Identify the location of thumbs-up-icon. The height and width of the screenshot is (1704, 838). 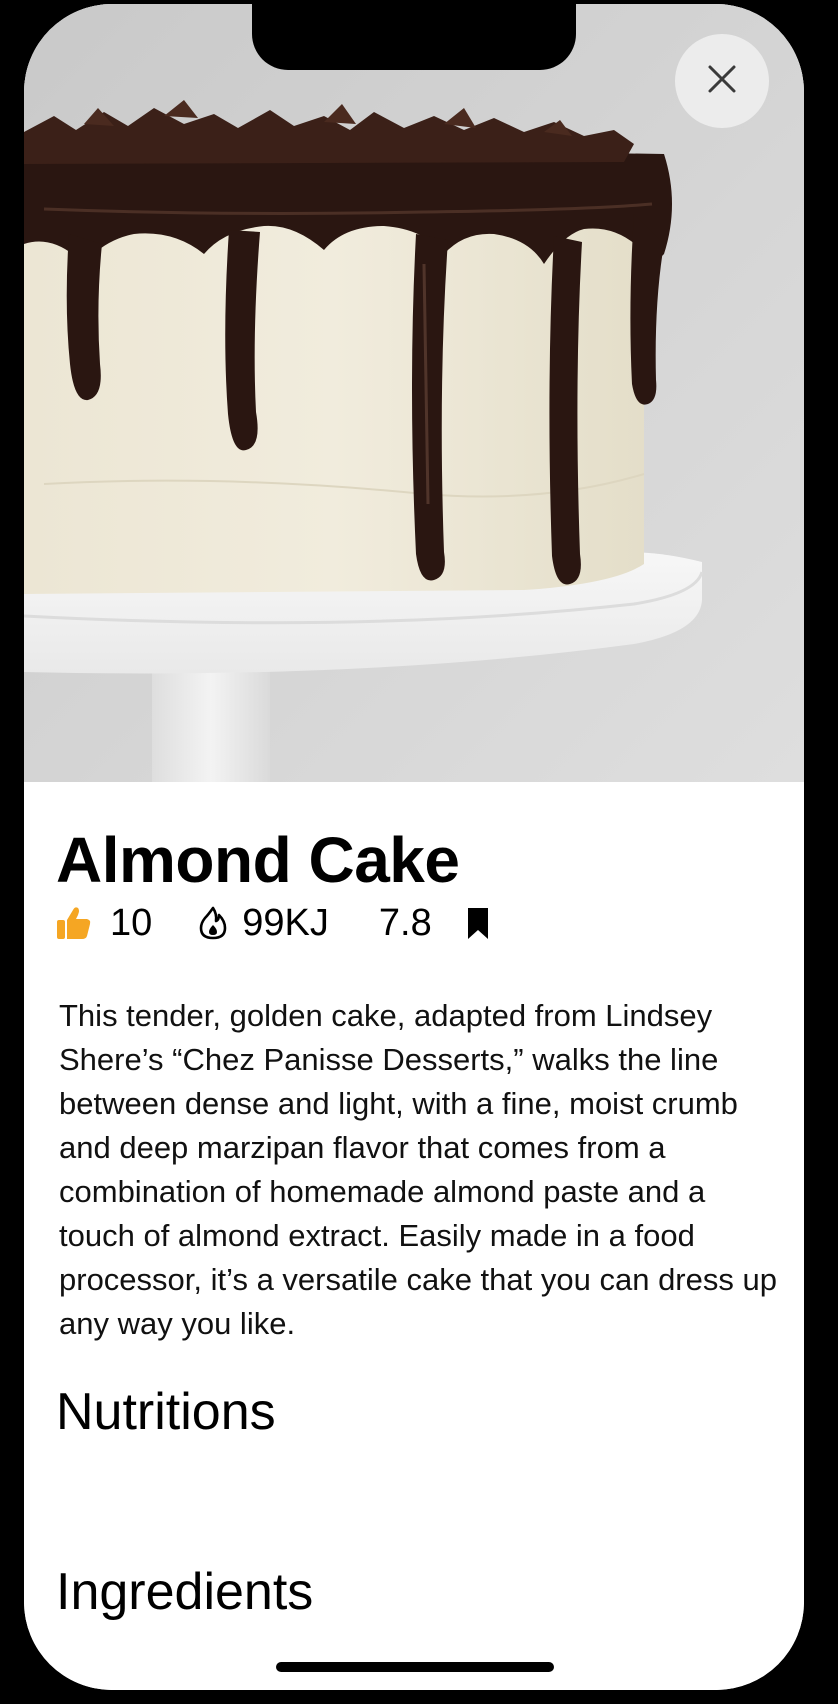
(74, 923).